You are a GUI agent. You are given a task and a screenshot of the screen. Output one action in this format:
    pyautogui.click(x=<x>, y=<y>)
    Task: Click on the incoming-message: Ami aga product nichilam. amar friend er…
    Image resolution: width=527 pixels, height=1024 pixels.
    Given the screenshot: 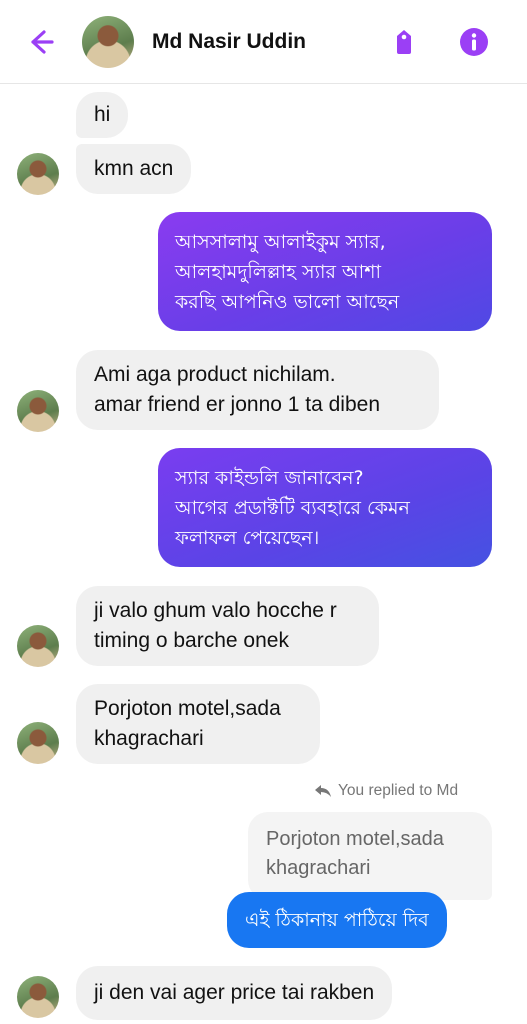 What is the action you would take?
    pyautogui.click(x=257, y=390)
    